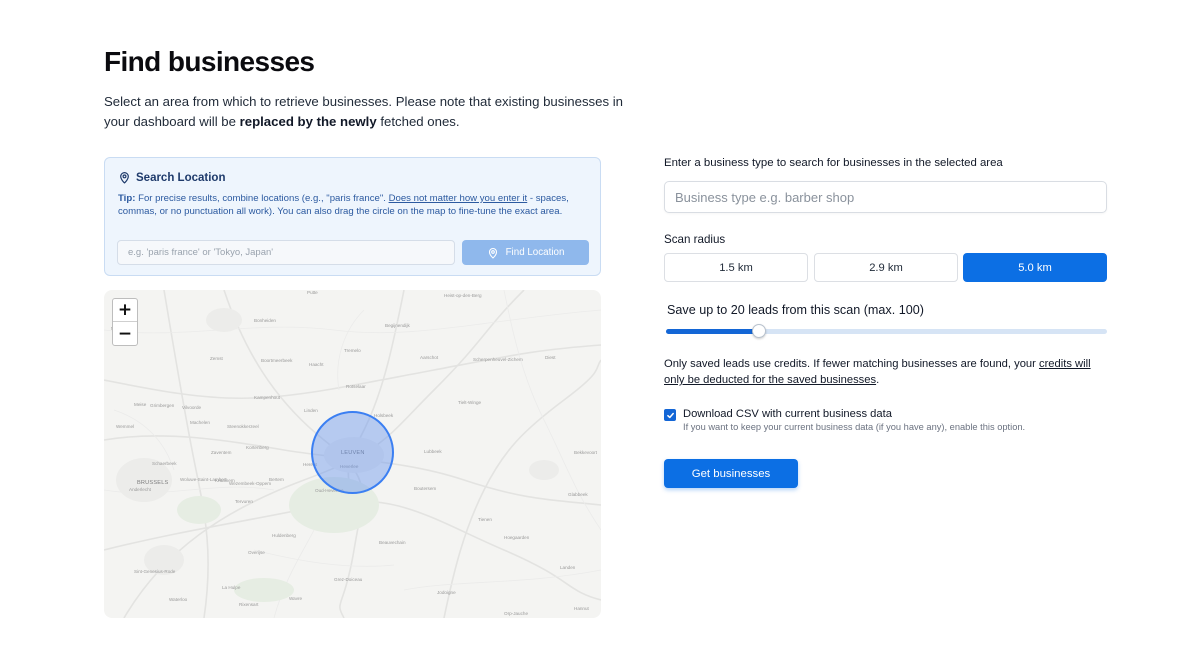 Image resolution: width=1200 pixels, height=670 pixels. I want to click on find-location-button: Find Location, so click(525, 252).